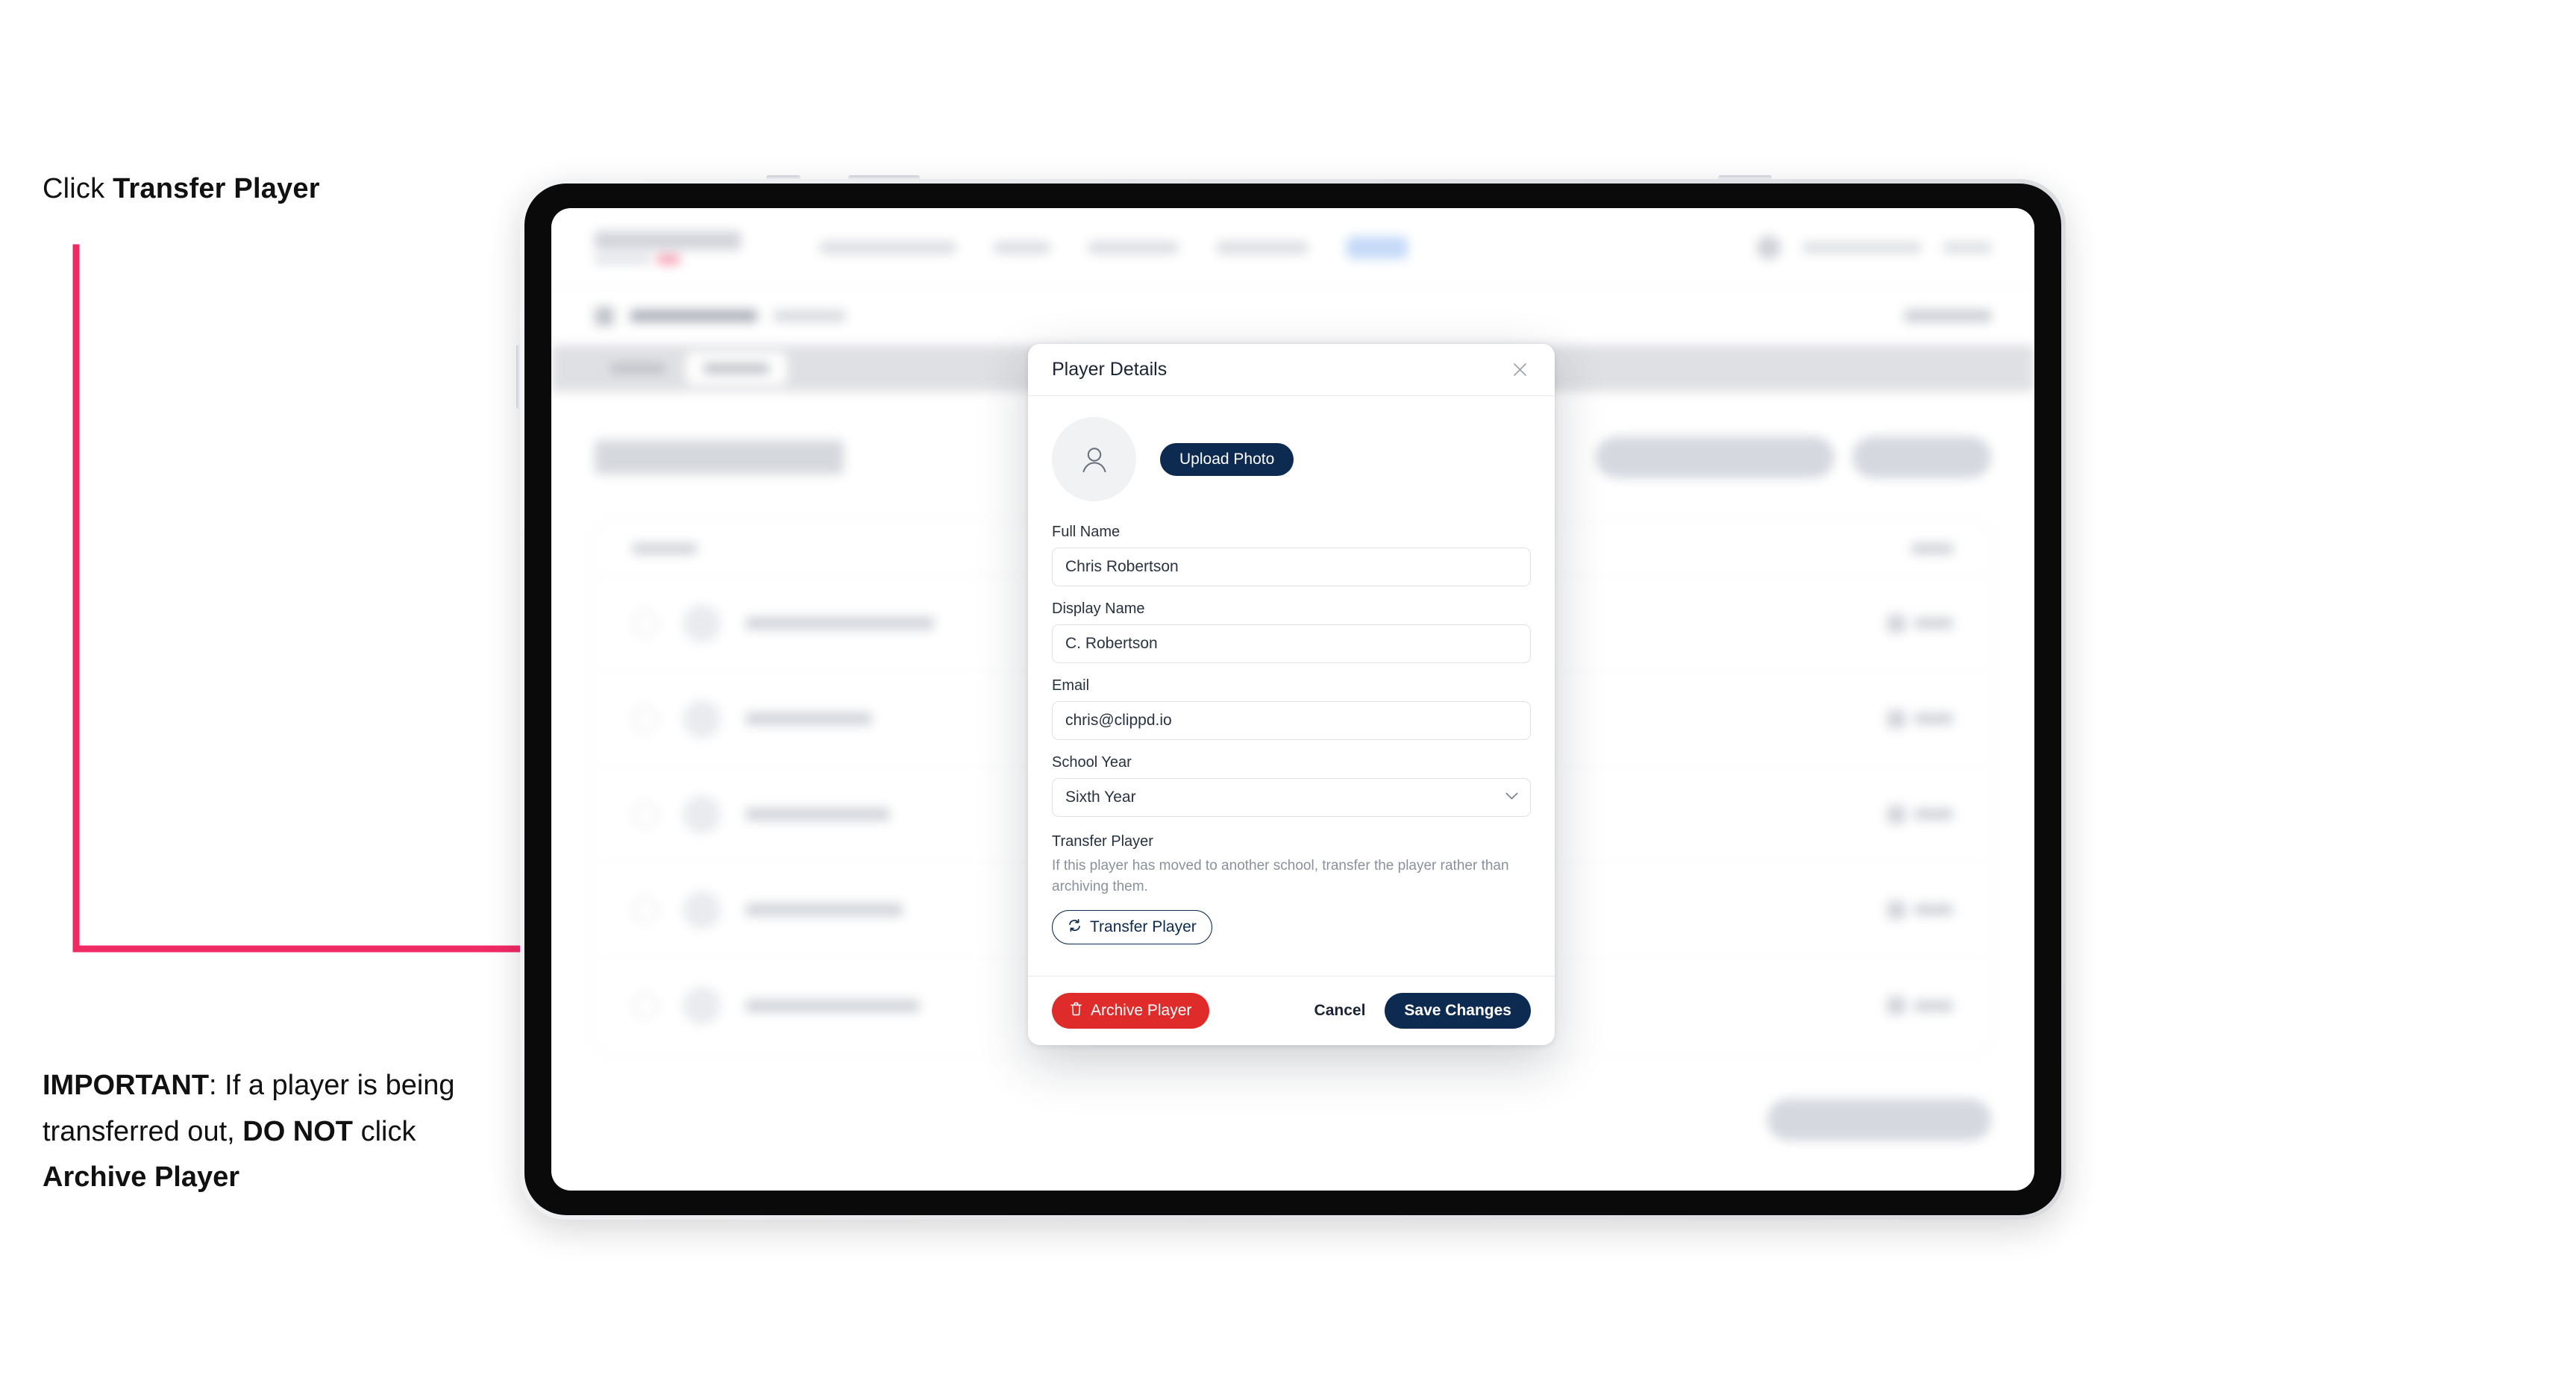 The height and width of the screenshot is (1386, 2576). What do you see at coordinates (1227, 459) in the screenshot?
I see `upload-photo-button: Upload Photo` at bounding box center [1227, 459].